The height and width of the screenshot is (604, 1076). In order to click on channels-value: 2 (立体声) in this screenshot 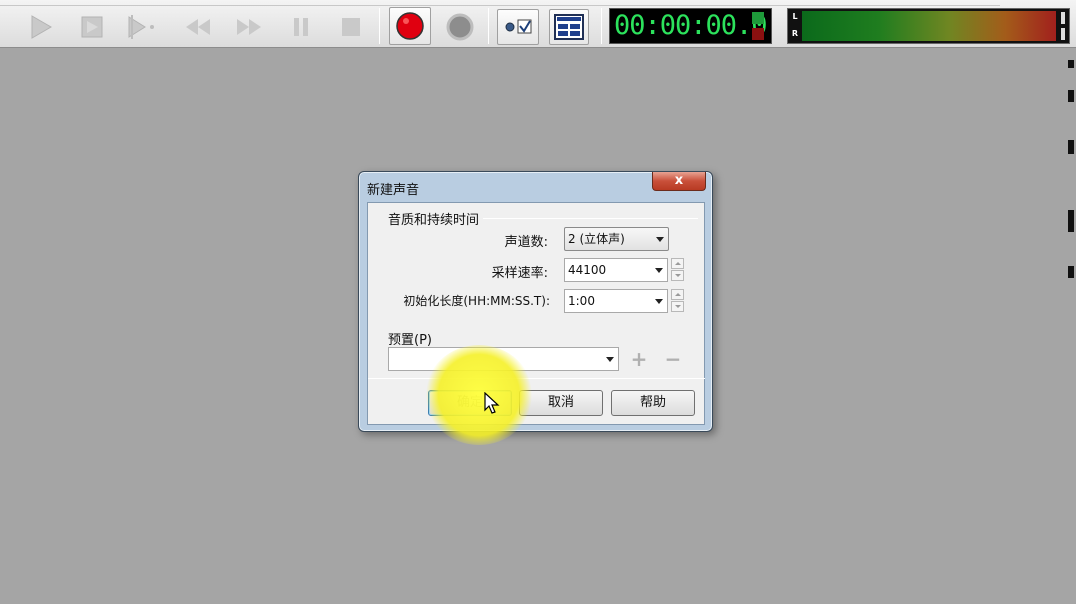, I will do `click(596, 239)`.